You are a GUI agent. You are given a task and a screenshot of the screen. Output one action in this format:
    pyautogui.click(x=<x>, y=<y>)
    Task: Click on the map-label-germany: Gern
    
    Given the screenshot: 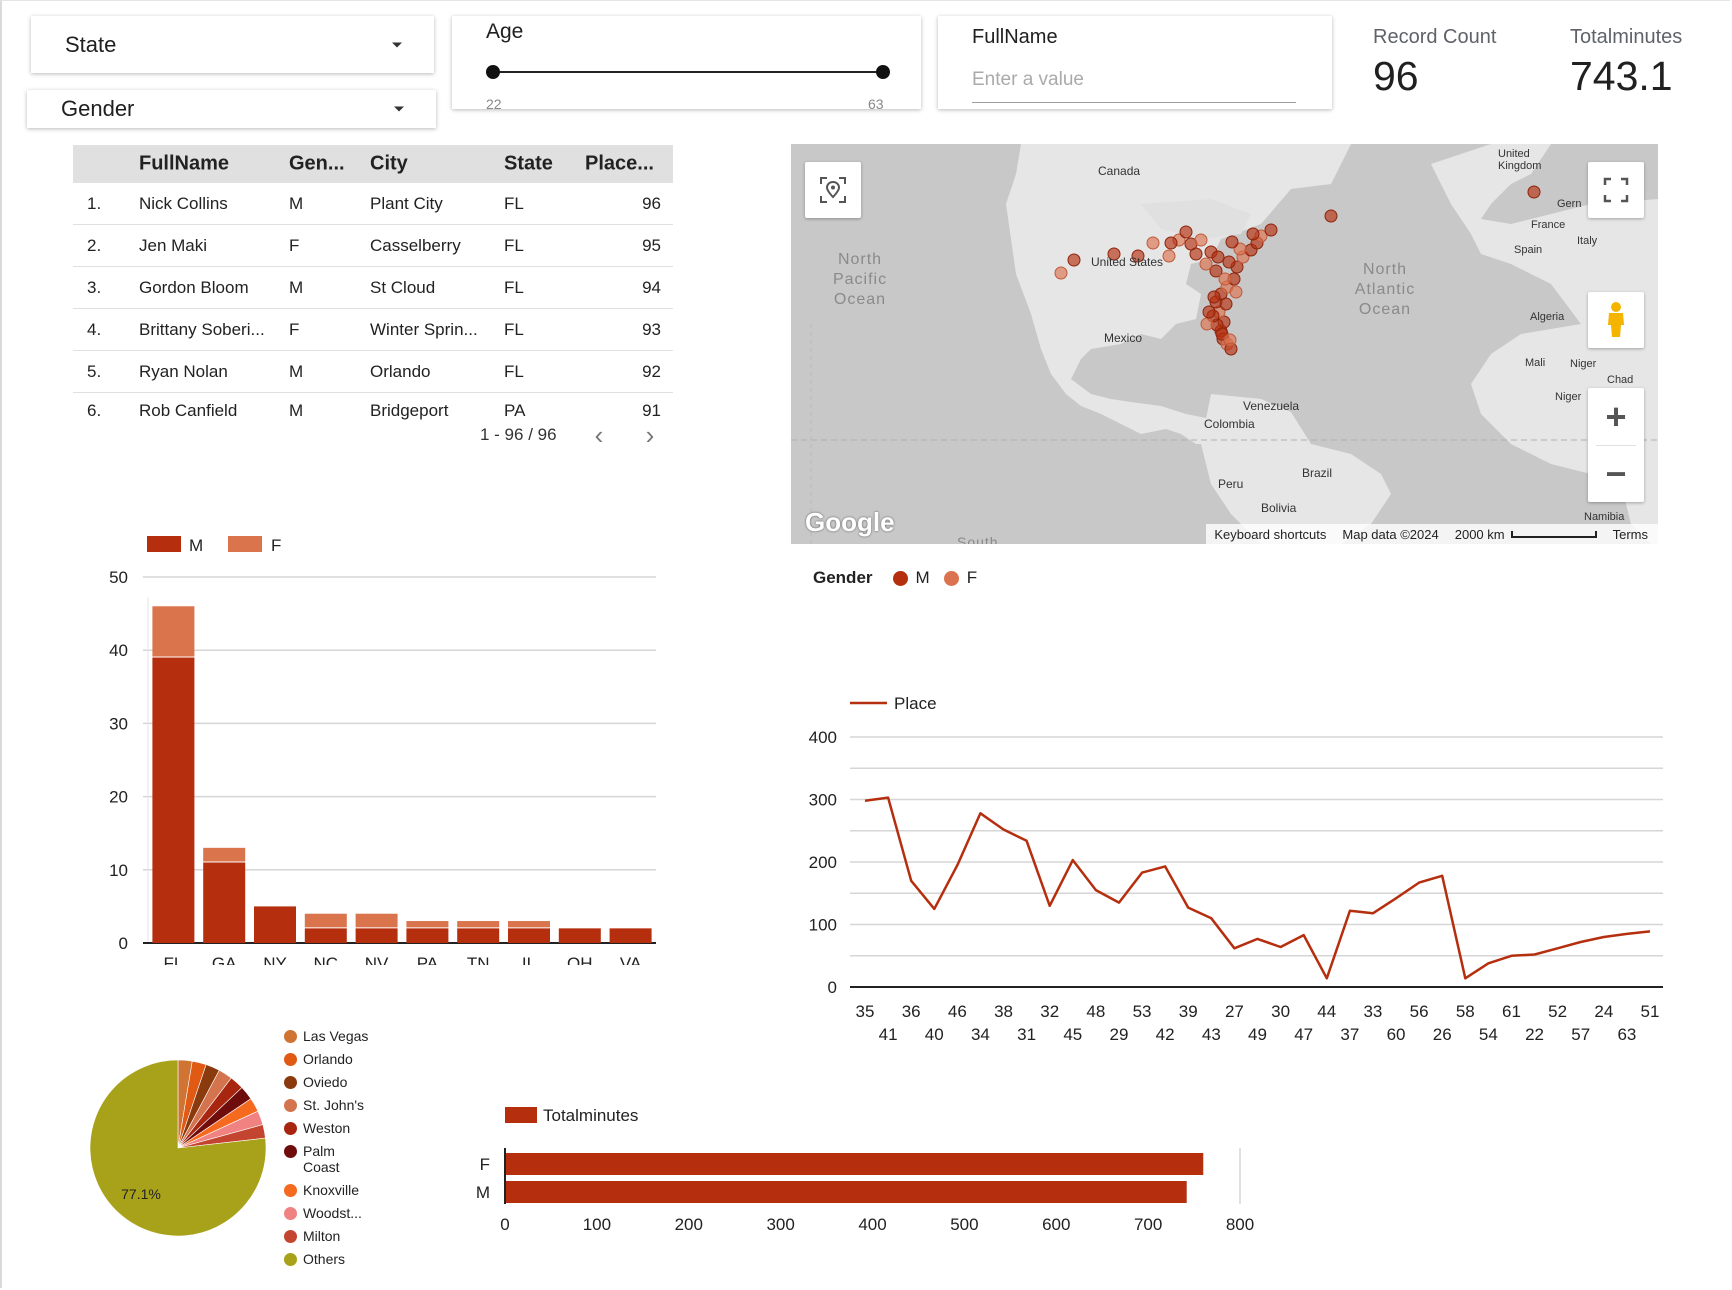 What is the action you would take?
    pyautogui.click(x=1569, y=204)
    